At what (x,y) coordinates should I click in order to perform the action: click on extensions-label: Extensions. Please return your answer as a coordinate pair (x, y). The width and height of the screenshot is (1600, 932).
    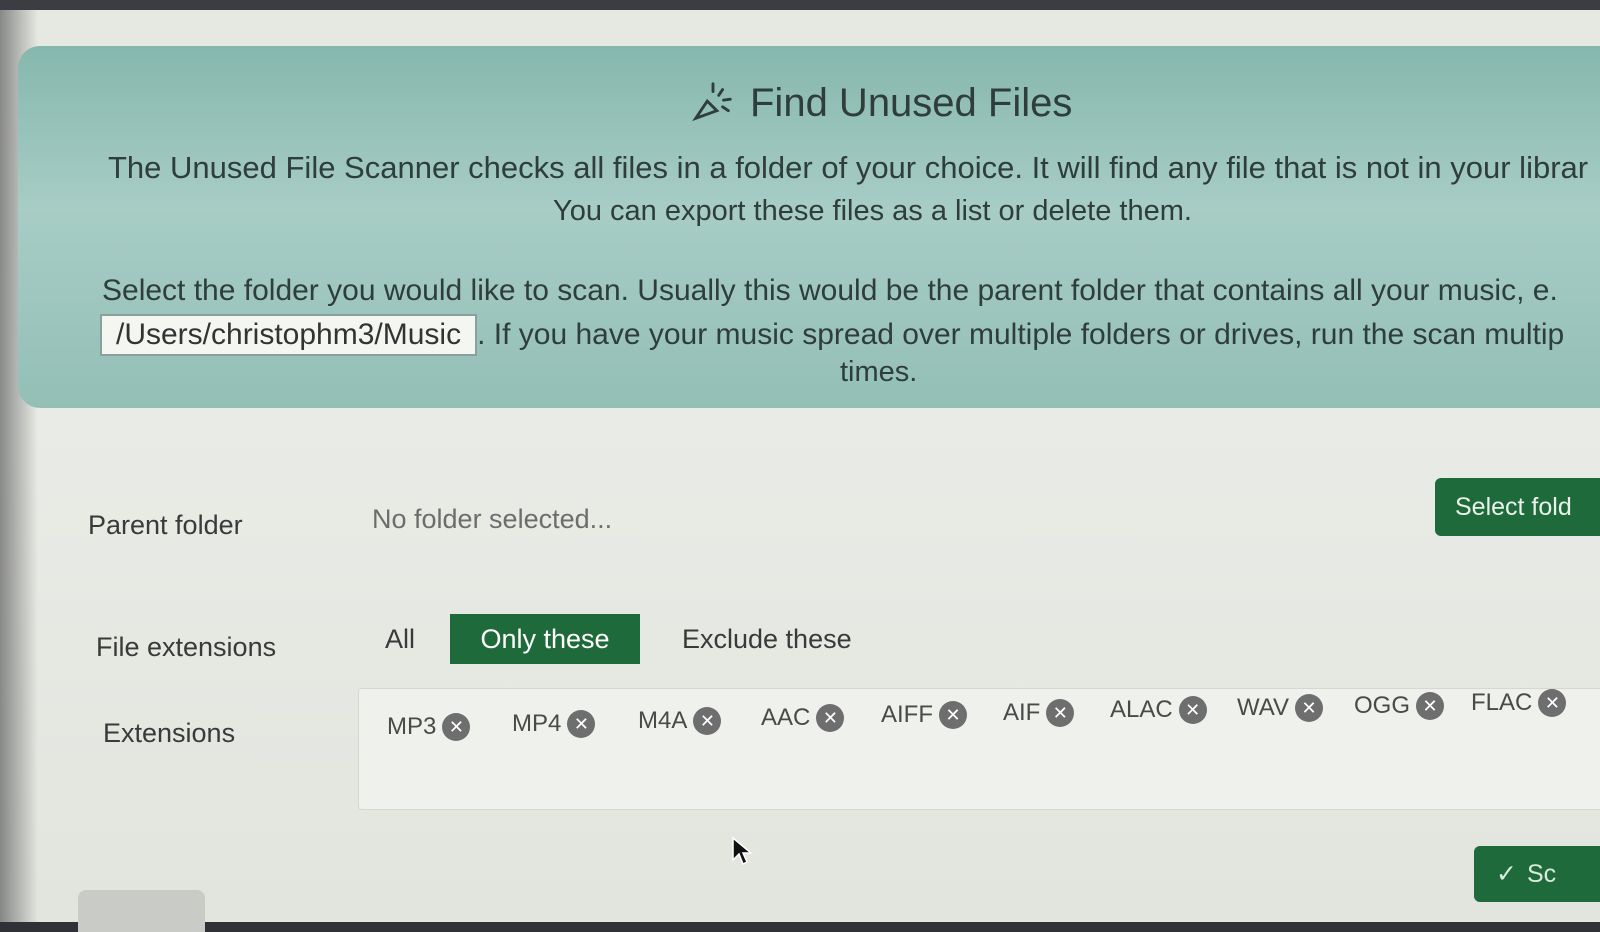
    Looking at the image, I should click on (169, 733).